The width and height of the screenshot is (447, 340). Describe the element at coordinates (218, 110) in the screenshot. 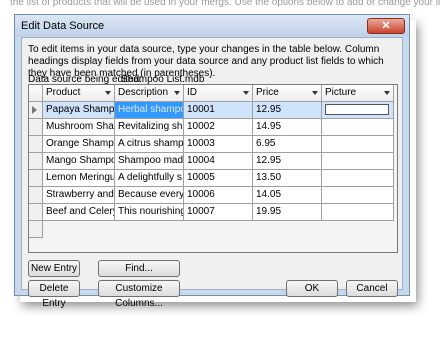

I see `cell-id: 10001` at that location.